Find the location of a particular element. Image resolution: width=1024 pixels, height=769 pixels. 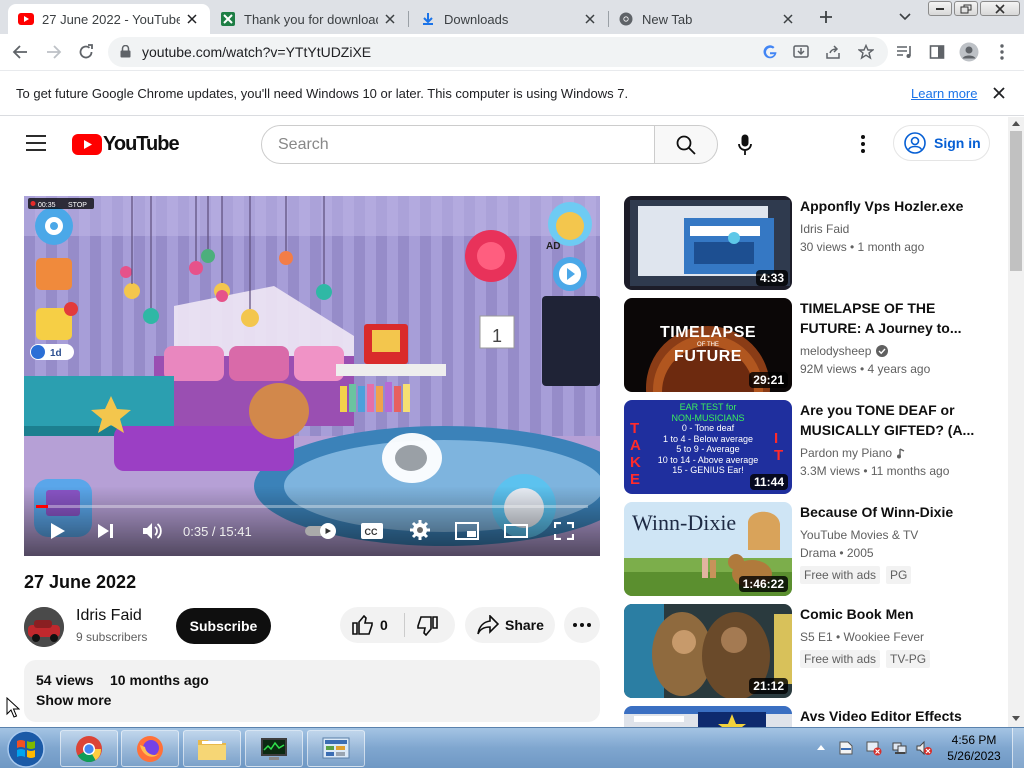

show-hidden-icons is located at coordinates (821, 747).